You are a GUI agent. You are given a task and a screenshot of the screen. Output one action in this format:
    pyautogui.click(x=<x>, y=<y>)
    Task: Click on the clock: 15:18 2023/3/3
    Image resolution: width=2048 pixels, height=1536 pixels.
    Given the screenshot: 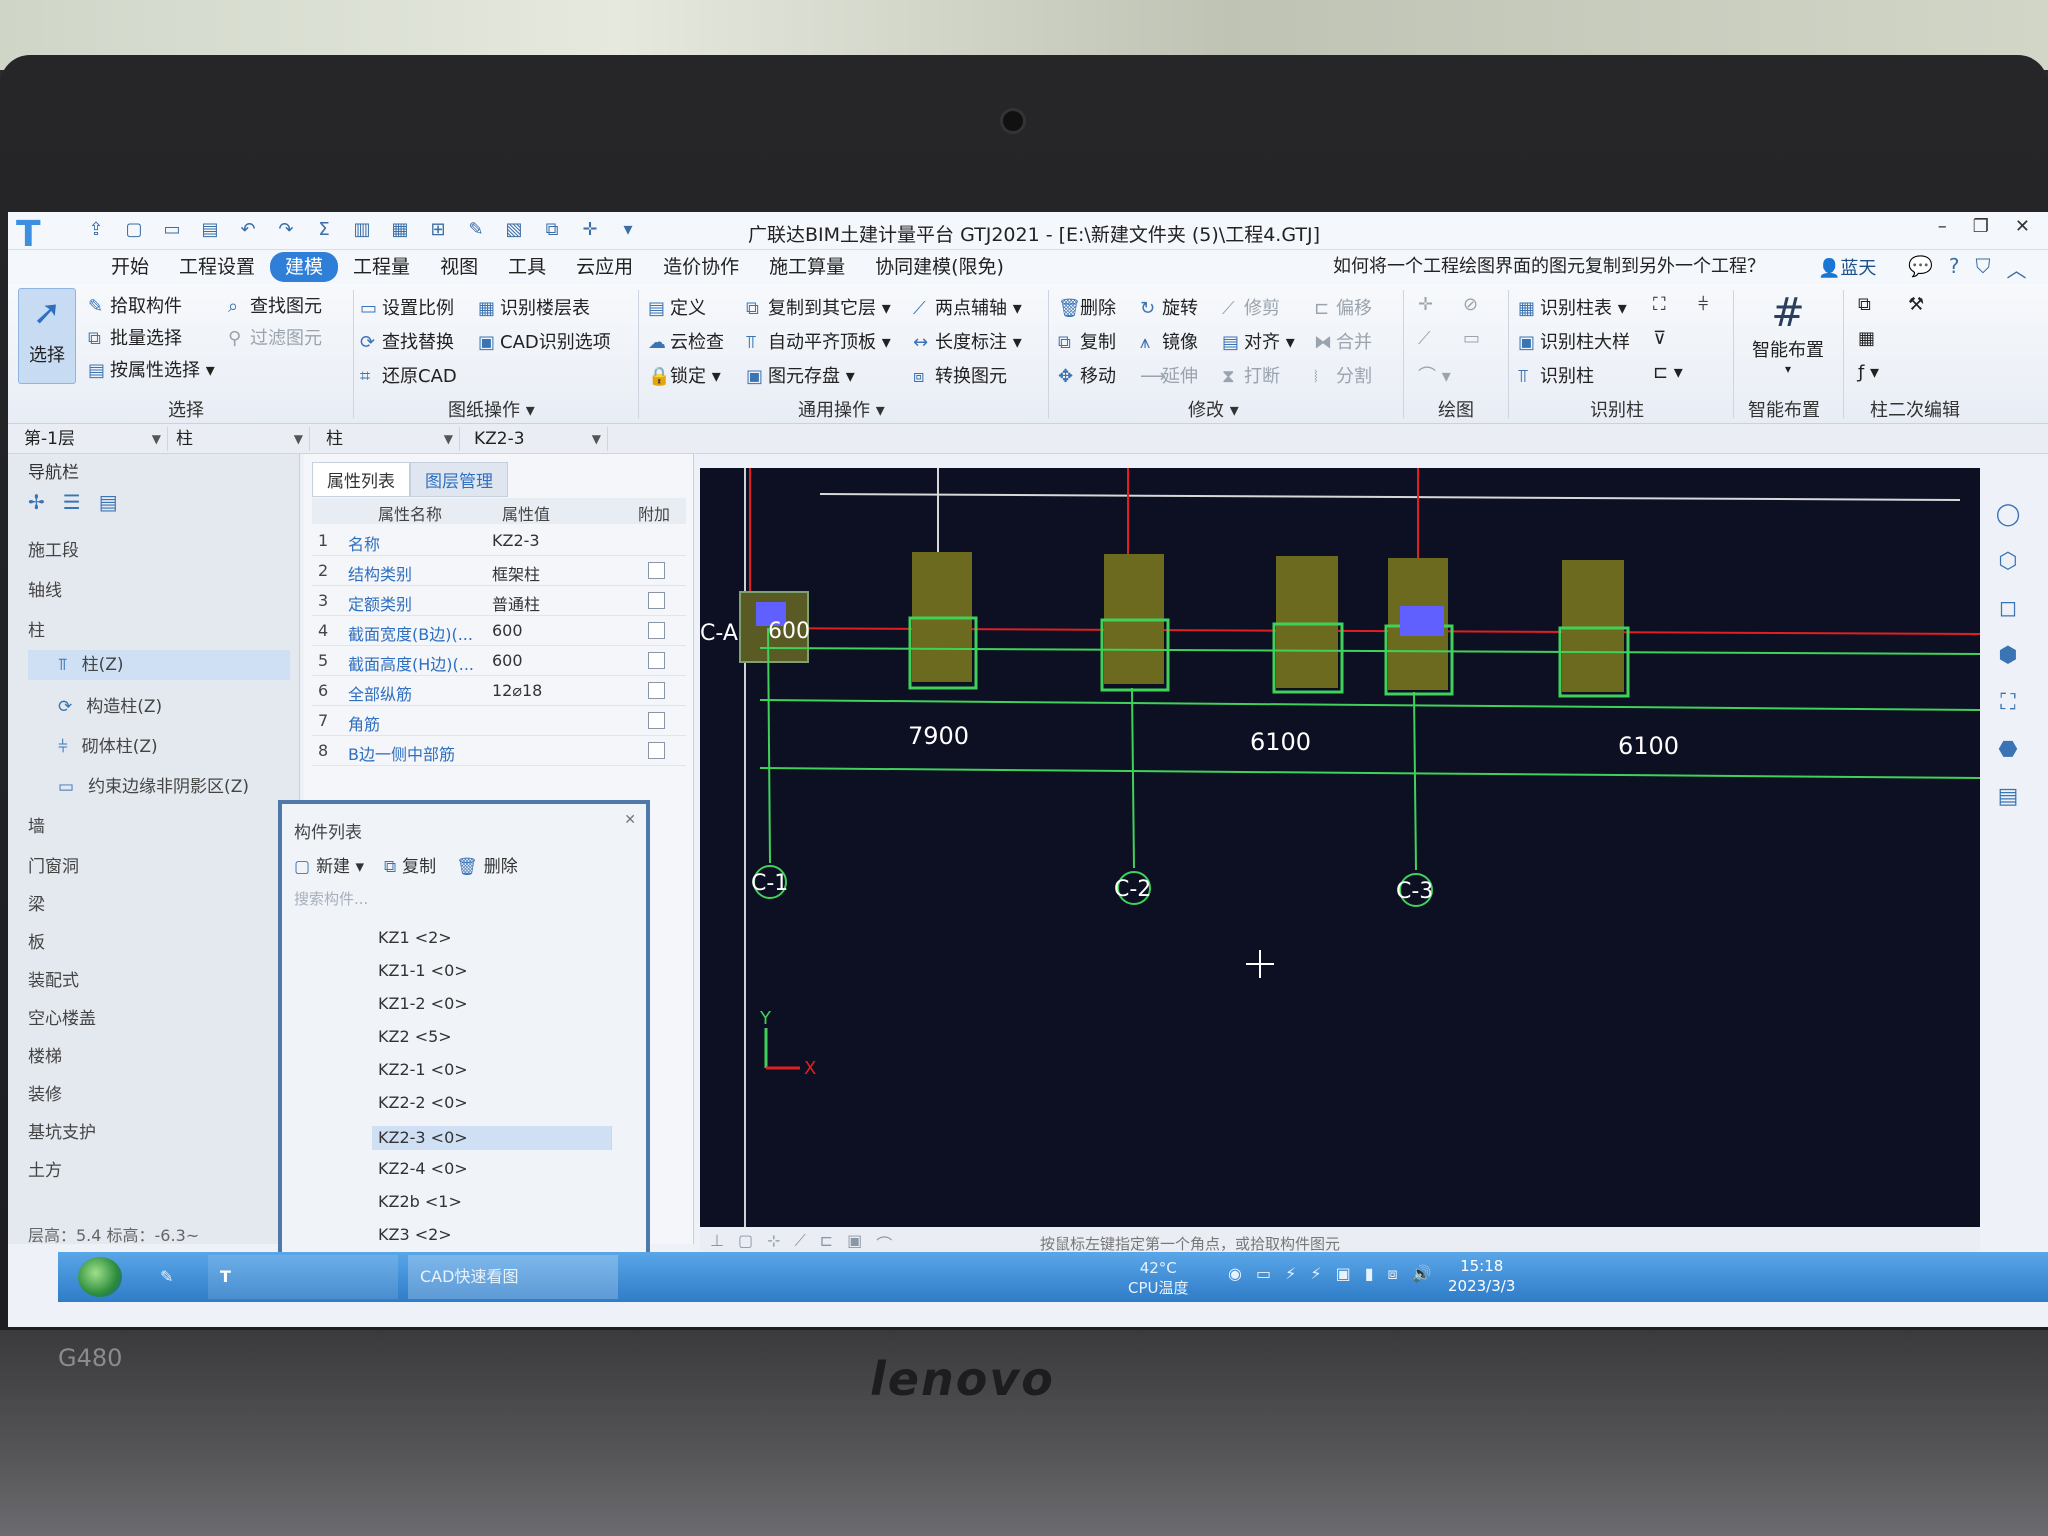 What is the action you would take?
    pyautogui.click(x=1481, y=1276)
    